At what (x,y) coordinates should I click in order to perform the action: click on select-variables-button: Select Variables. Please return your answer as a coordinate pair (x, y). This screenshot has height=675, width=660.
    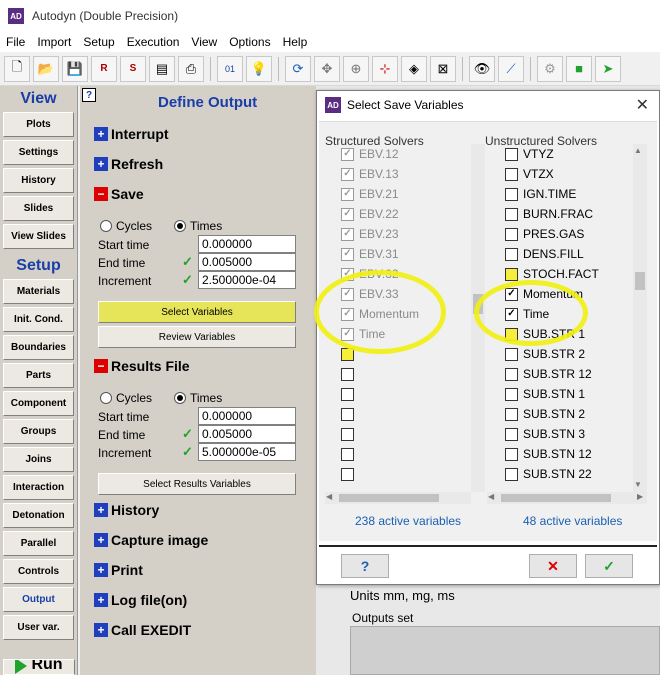
    Looking at the image, I should click on (197, 312).